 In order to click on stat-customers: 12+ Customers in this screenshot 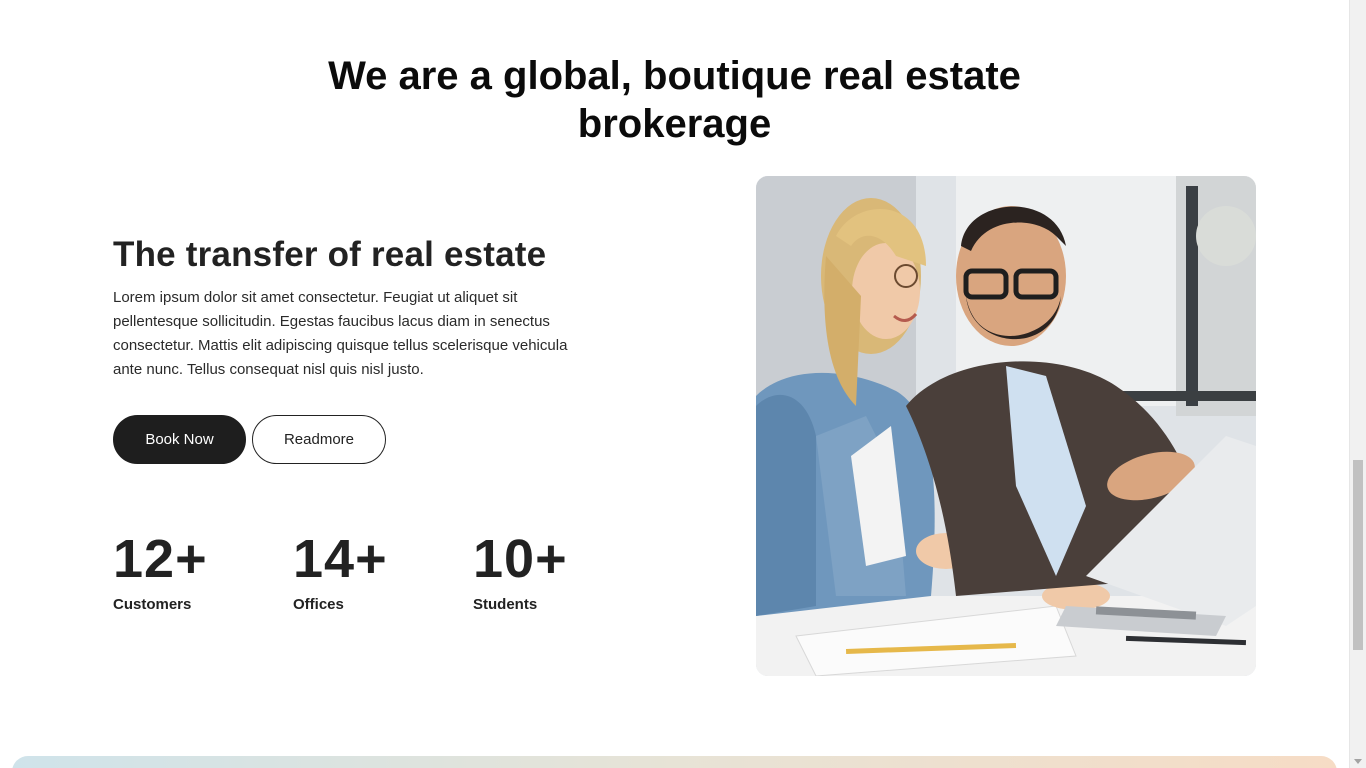, I will do `click(203, 570)`.